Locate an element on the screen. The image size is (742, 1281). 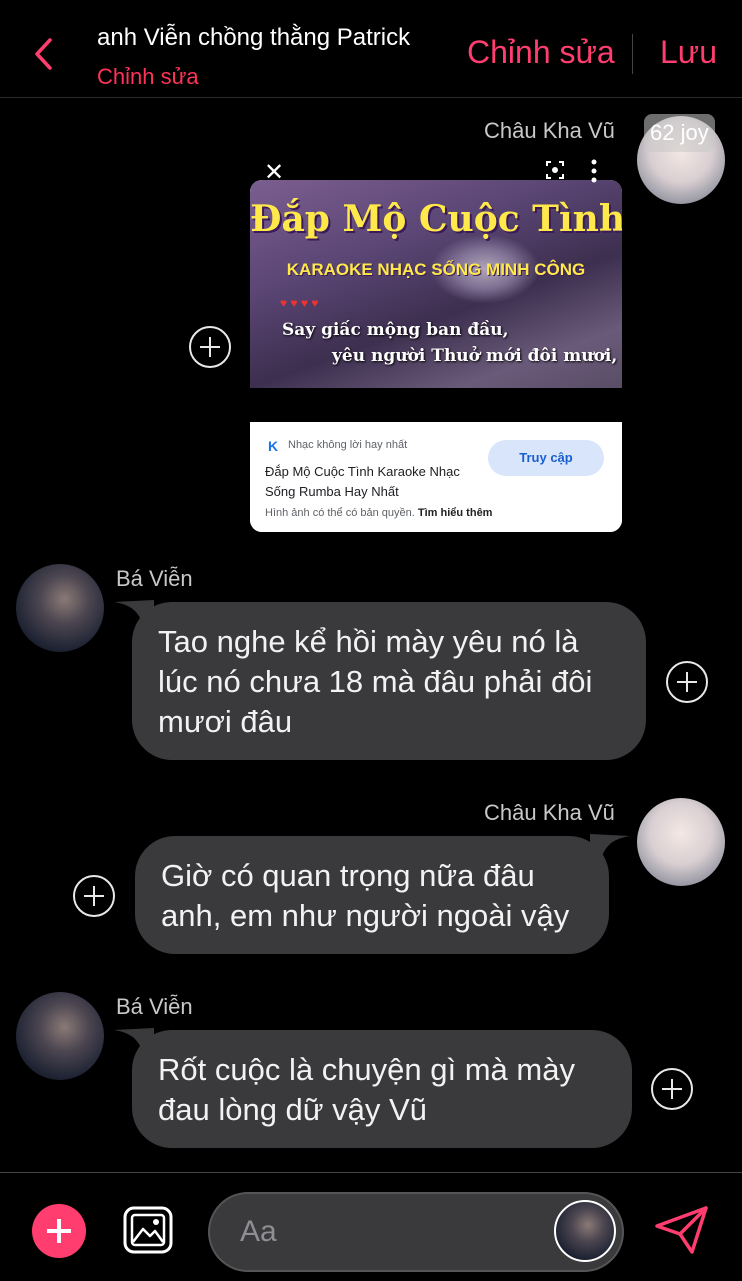
conversation-subtitle: Chỉnh sửa is located at coordinates (148, 77).